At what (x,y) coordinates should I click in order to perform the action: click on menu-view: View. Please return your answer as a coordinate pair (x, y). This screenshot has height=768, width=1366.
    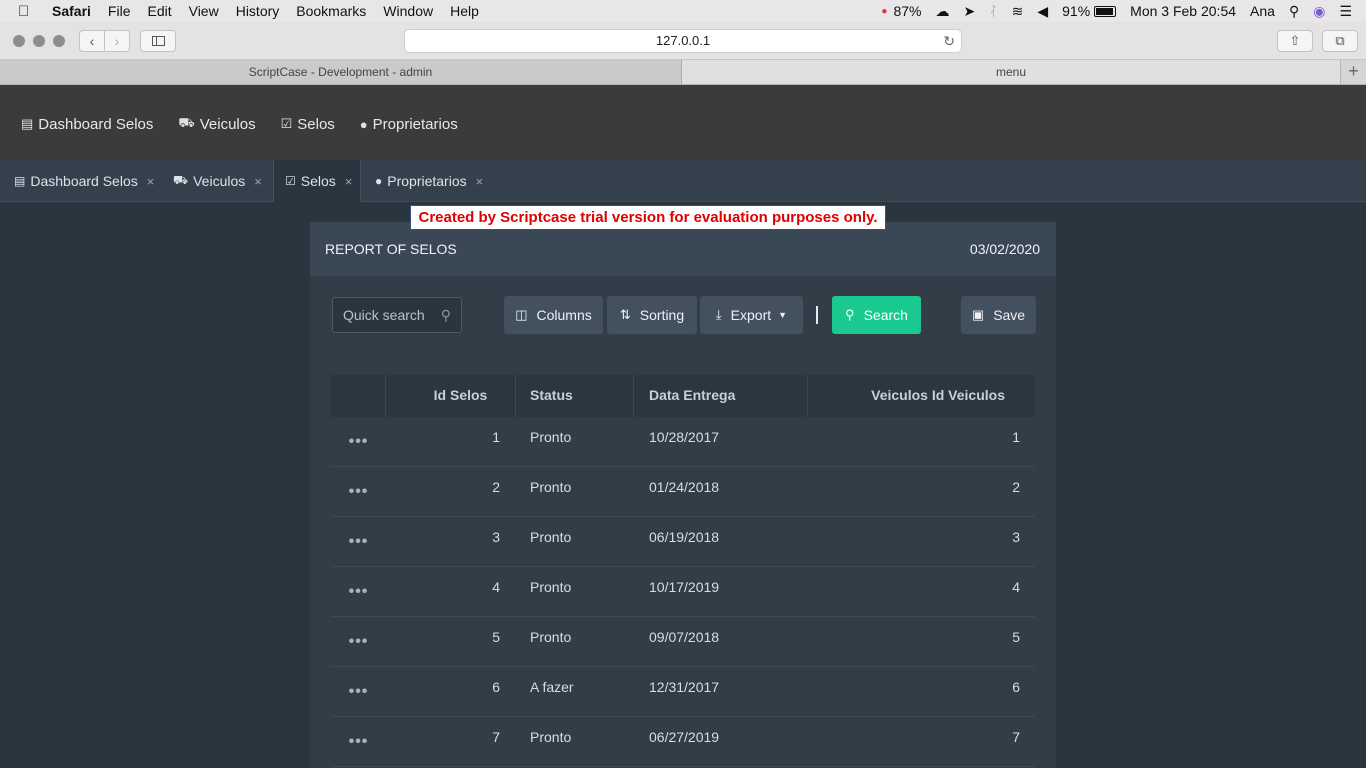
    Looking at the image, I should click on (204, 11).